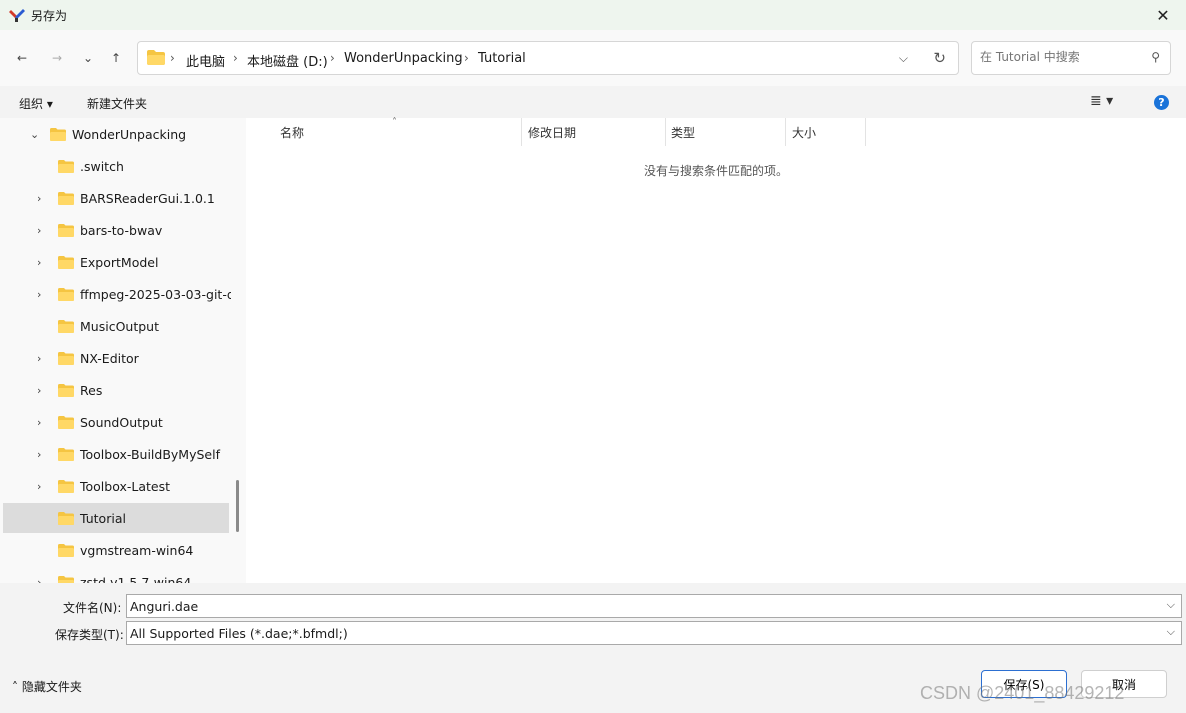  Describe the element at coordinates (292, 132) in the screenshot. I see `column-header-name: 名称` at that location.